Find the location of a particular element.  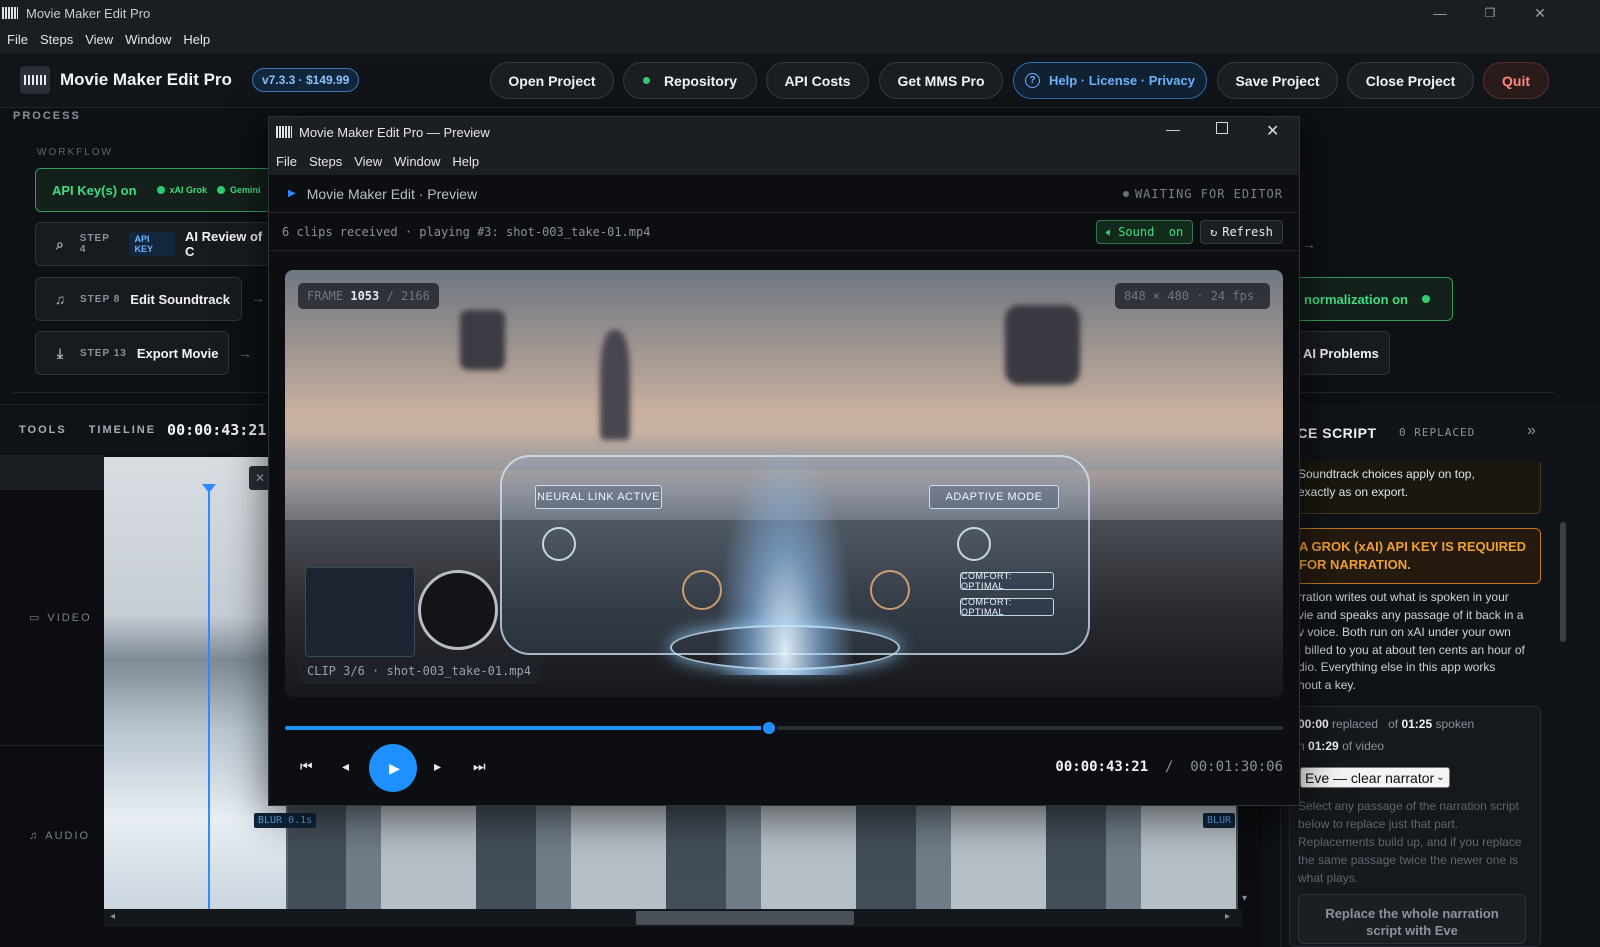

hud-neural-link: NEURAL LINK ACTIVE is located at coordinates (598, 497).